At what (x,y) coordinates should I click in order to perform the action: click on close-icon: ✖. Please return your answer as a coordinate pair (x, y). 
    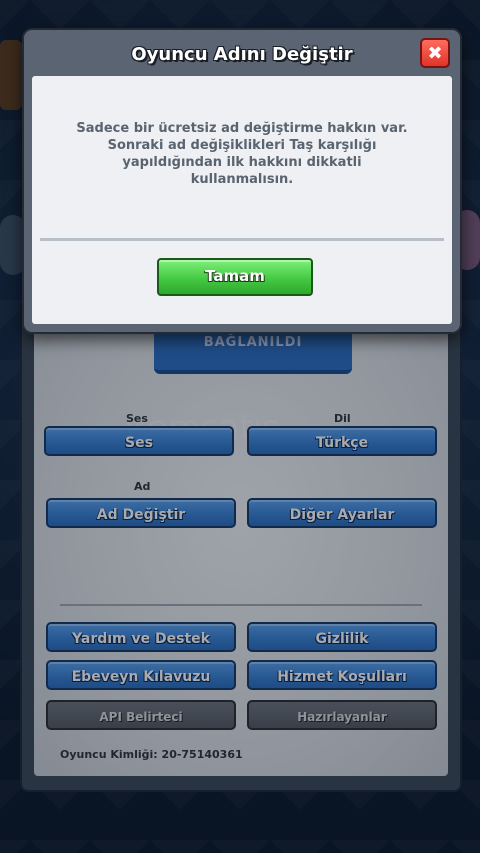
    Looking at the image, I should click on (435, 53).